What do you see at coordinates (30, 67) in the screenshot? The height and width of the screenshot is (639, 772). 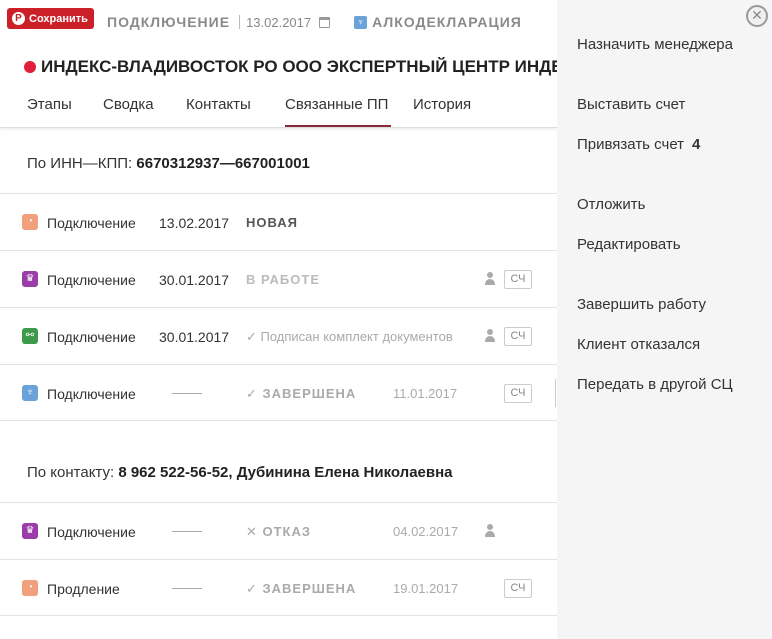 I see `status-dot-icon` at bounding box center [30, 67].